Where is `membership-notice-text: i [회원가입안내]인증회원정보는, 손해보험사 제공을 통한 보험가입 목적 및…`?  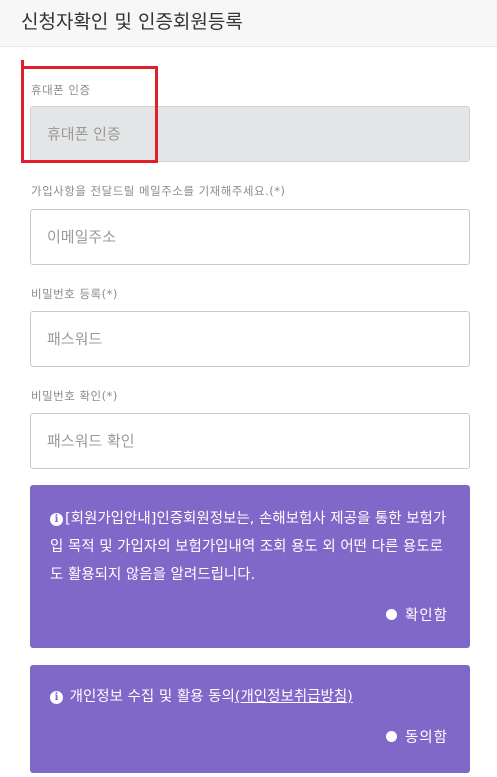 membership-notice-text: i [회원가입안내]인증회원정보는, 손해보험사 제공을 통한 보험가입 목적 및… is located at coordinates (251, 547).